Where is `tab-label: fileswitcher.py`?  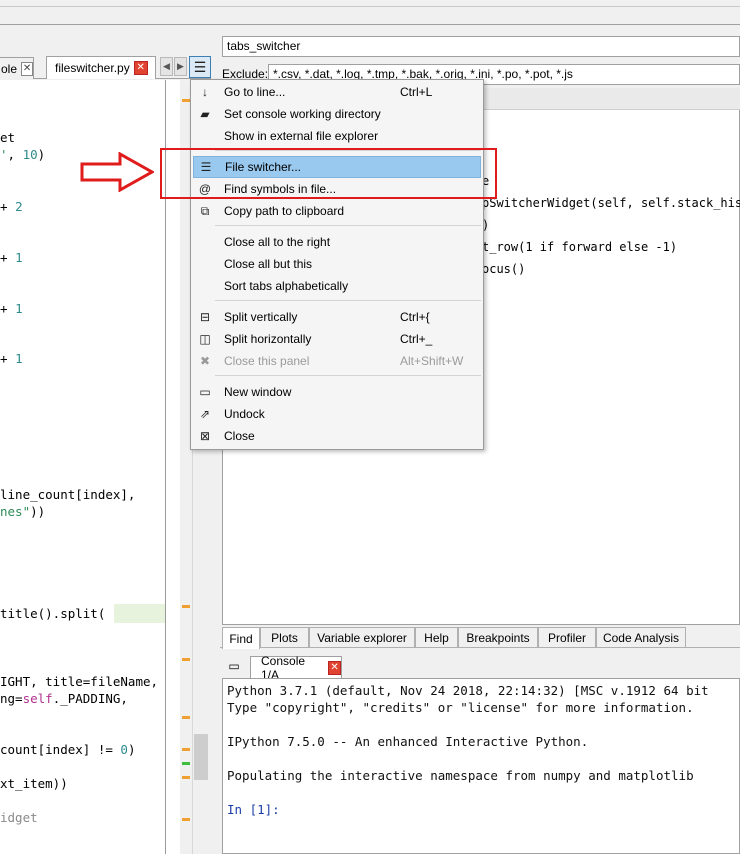
tab-label: fileswitcher.py is located at coordinates (92, 68).